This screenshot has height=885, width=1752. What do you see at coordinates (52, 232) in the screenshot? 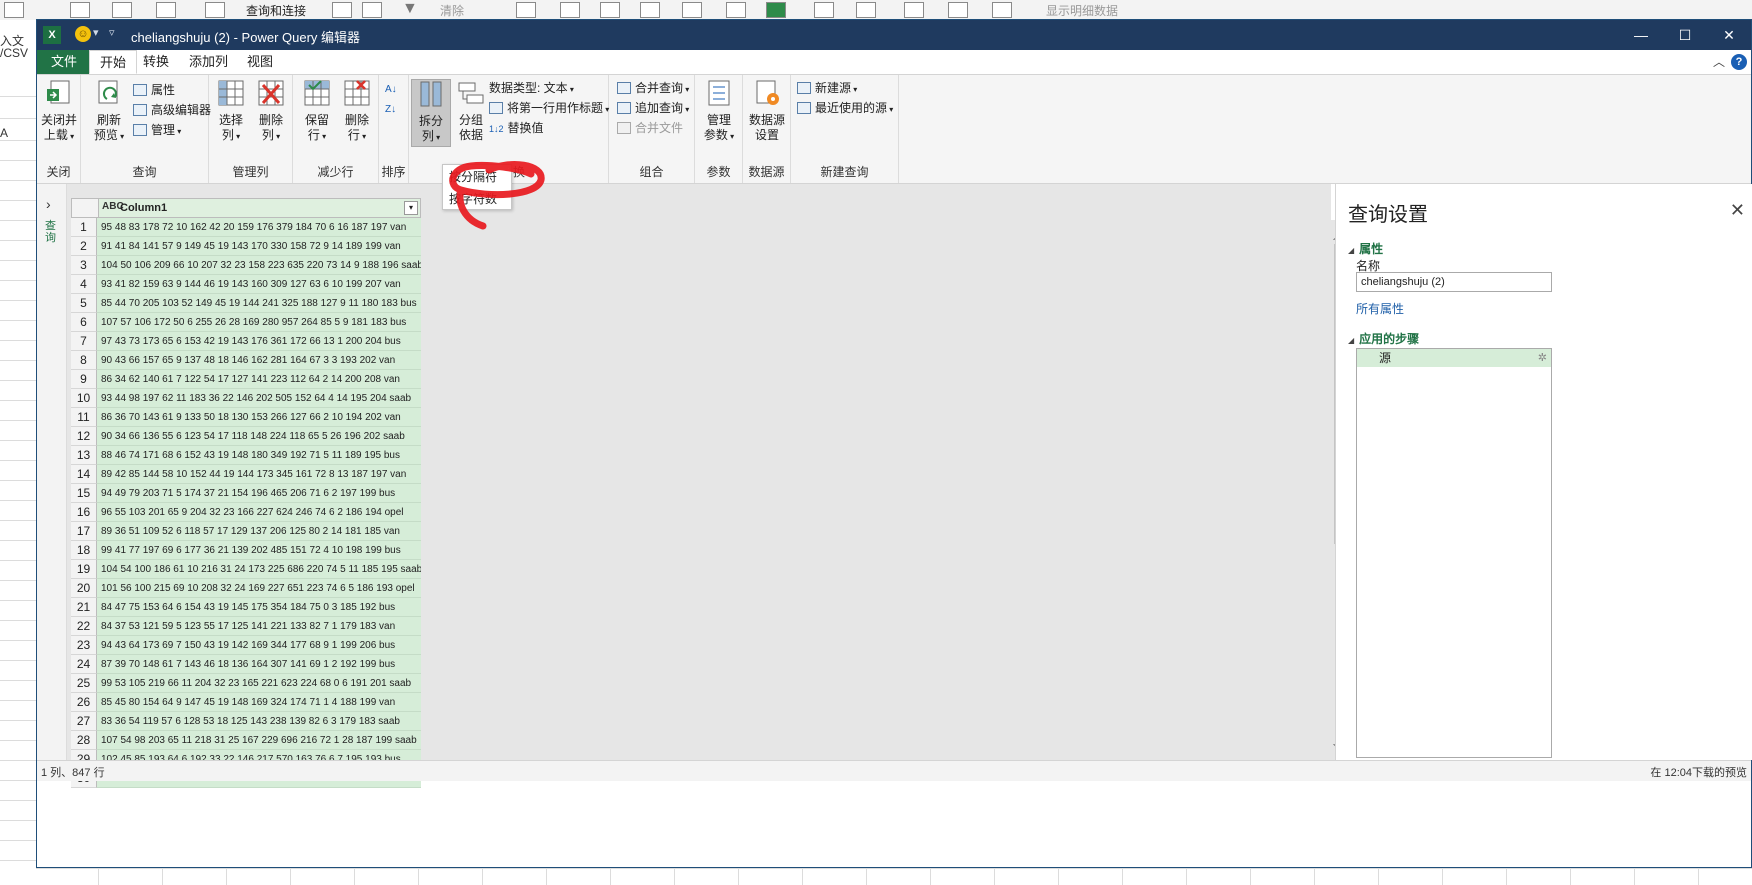
I see `queries-label: 查询` at bounding box center [52, 232].